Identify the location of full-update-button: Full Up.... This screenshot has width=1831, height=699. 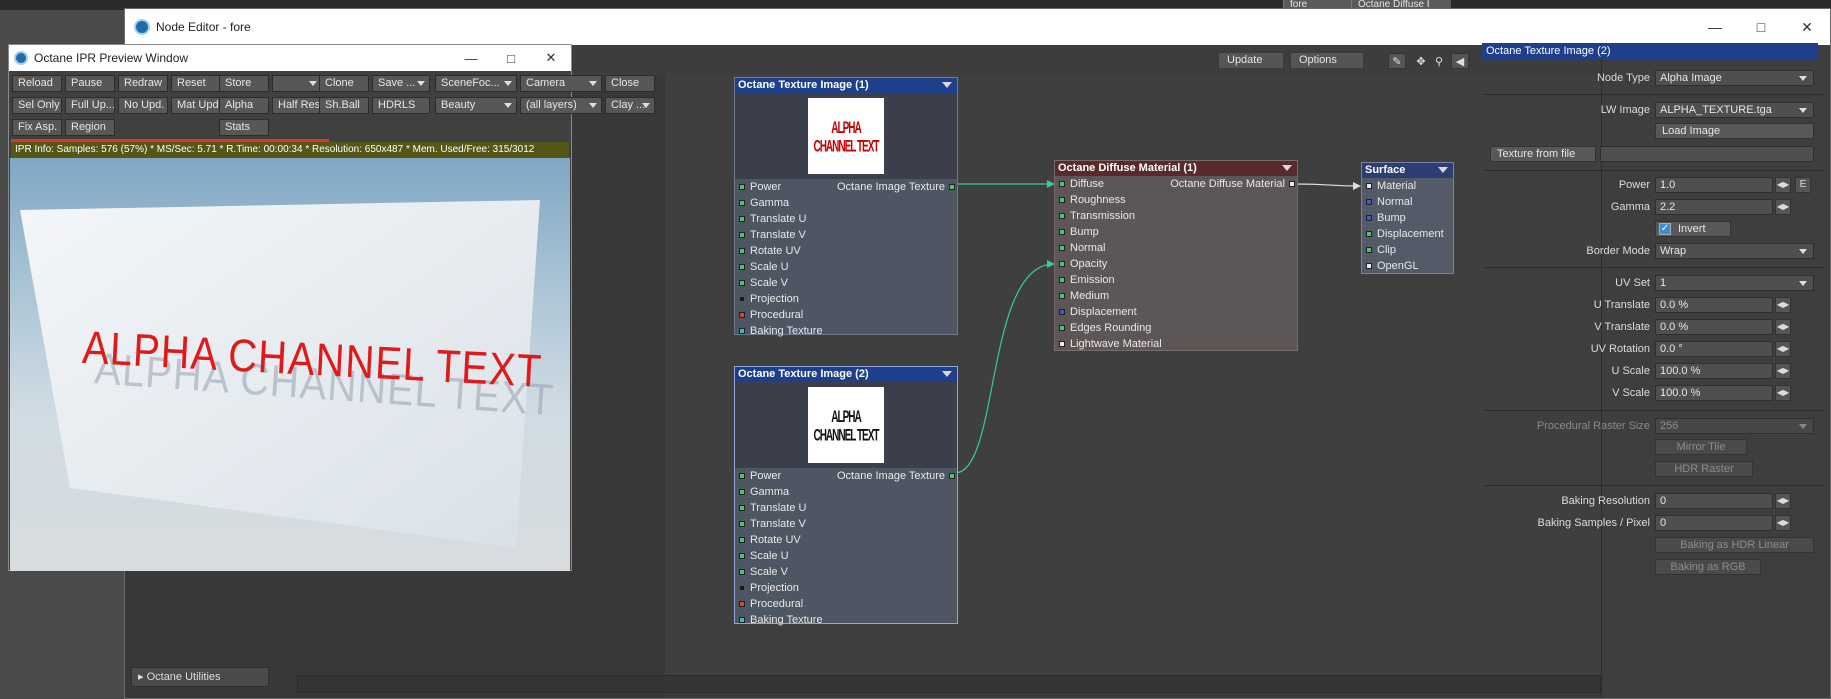
(90, 105).